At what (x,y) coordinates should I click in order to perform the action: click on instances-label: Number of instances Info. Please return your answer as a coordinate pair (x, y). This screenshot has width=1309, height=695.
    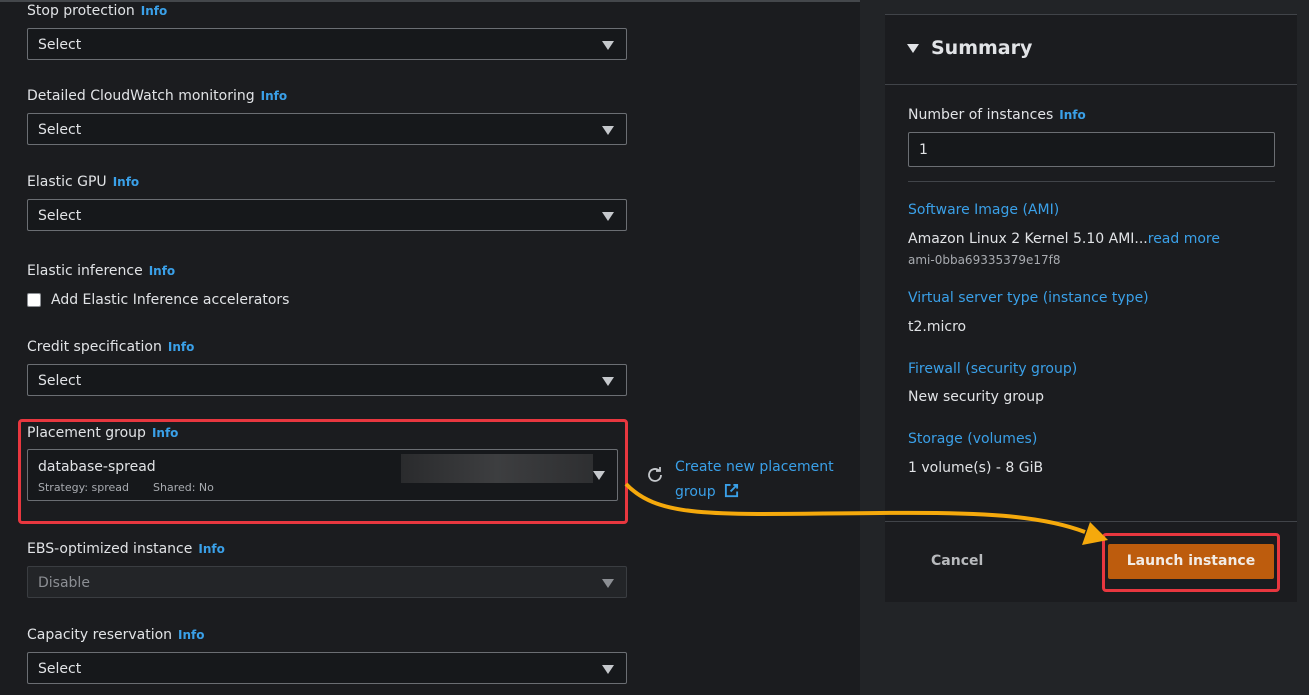
    Looking at the image, I should click on (997, 115).